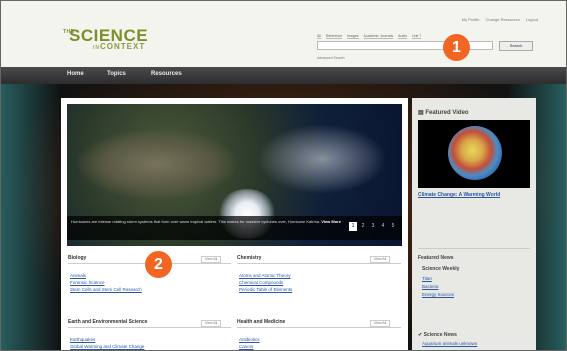  What do you see at coordinates (261, 282) in the screenshot?
I see `chemistry-link: Chemical Compounds` at bounding box center [261, 282].